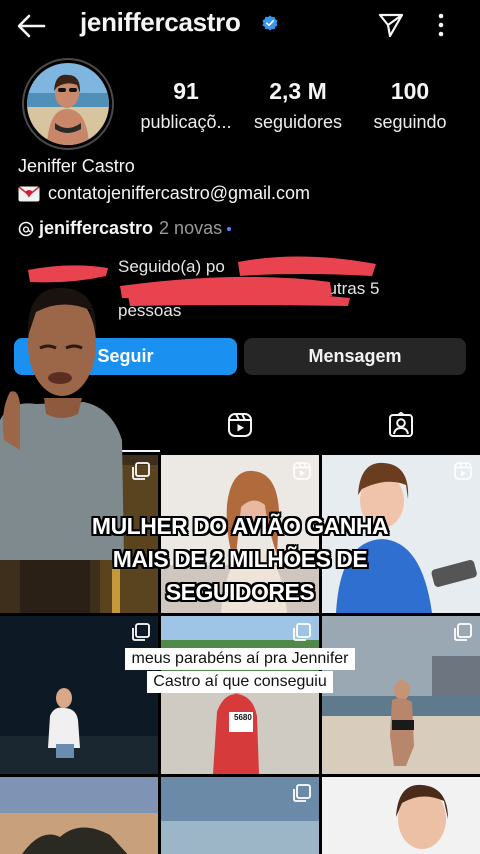  What do you see at coordinates (31, 26) in the screenshot?
I see `back-arrow-icon` at bounding box center [31, 26].